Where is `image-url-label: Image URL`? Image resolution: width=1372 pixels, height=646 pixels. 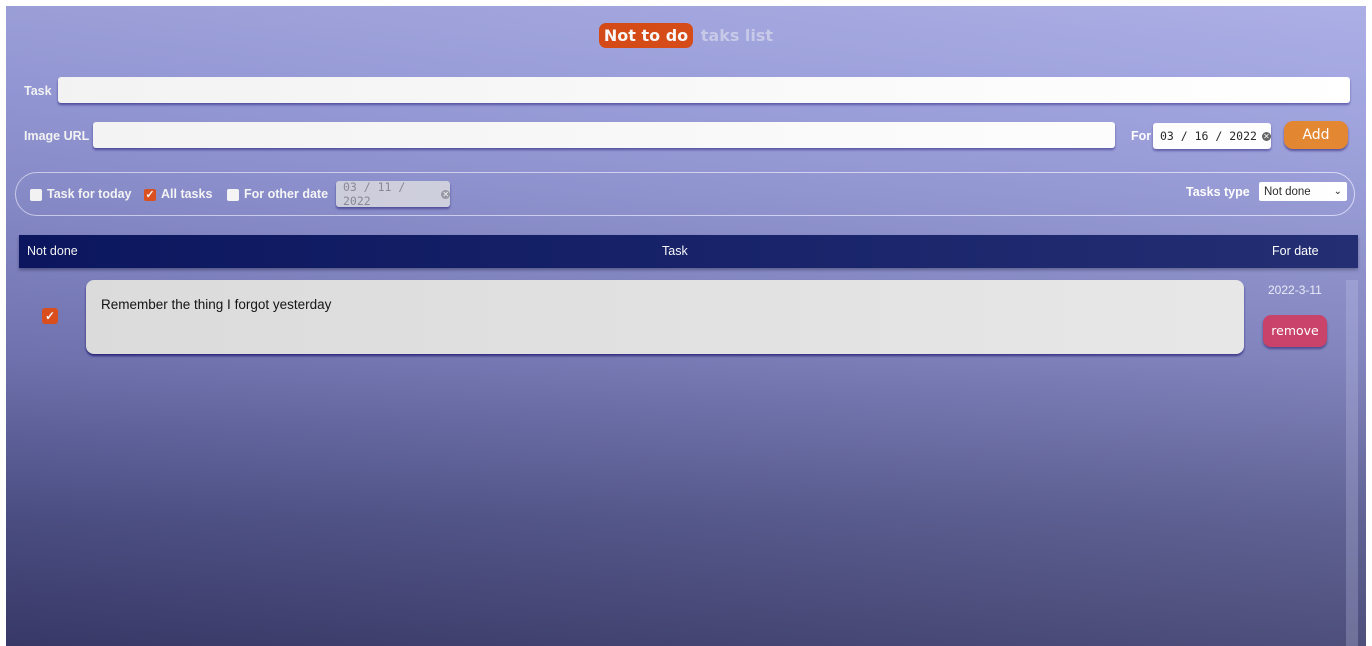
image-url-label: Image URL is located at coordinates (57, 136).